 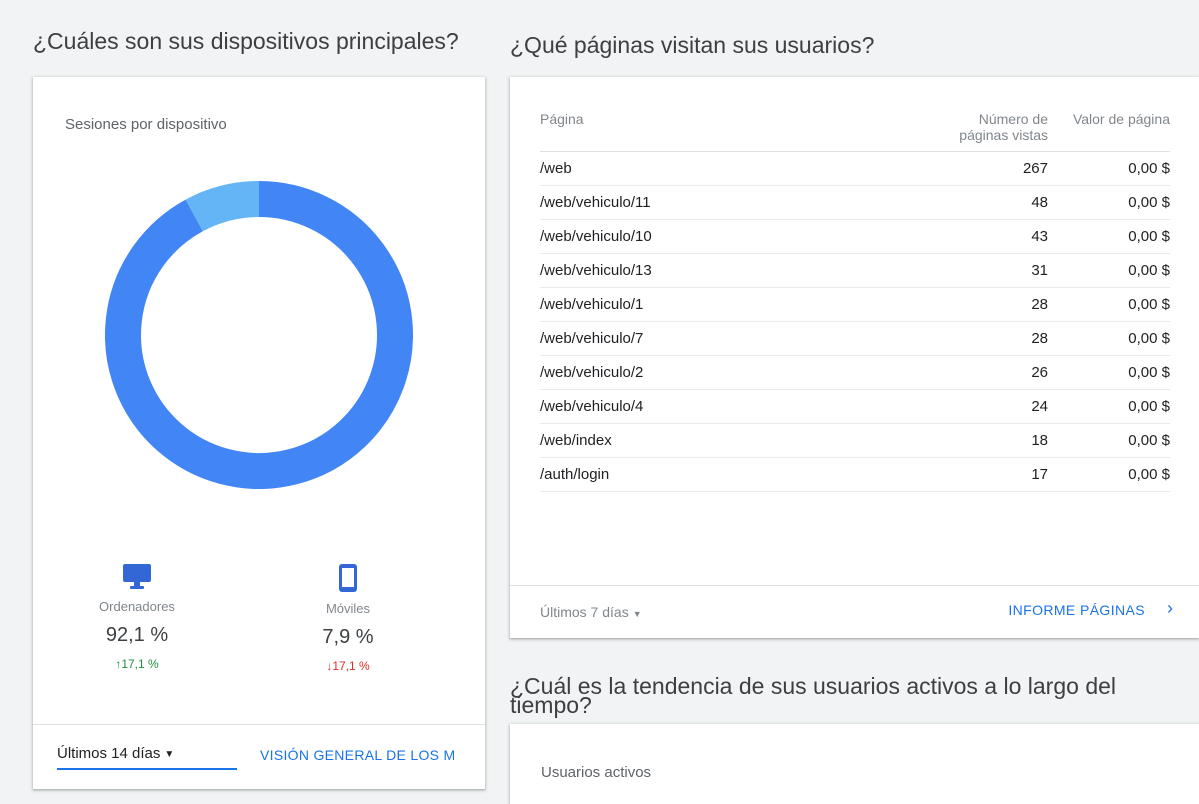 I want to click on chevron-right-icon: ›, so click(x=1170, y=608).